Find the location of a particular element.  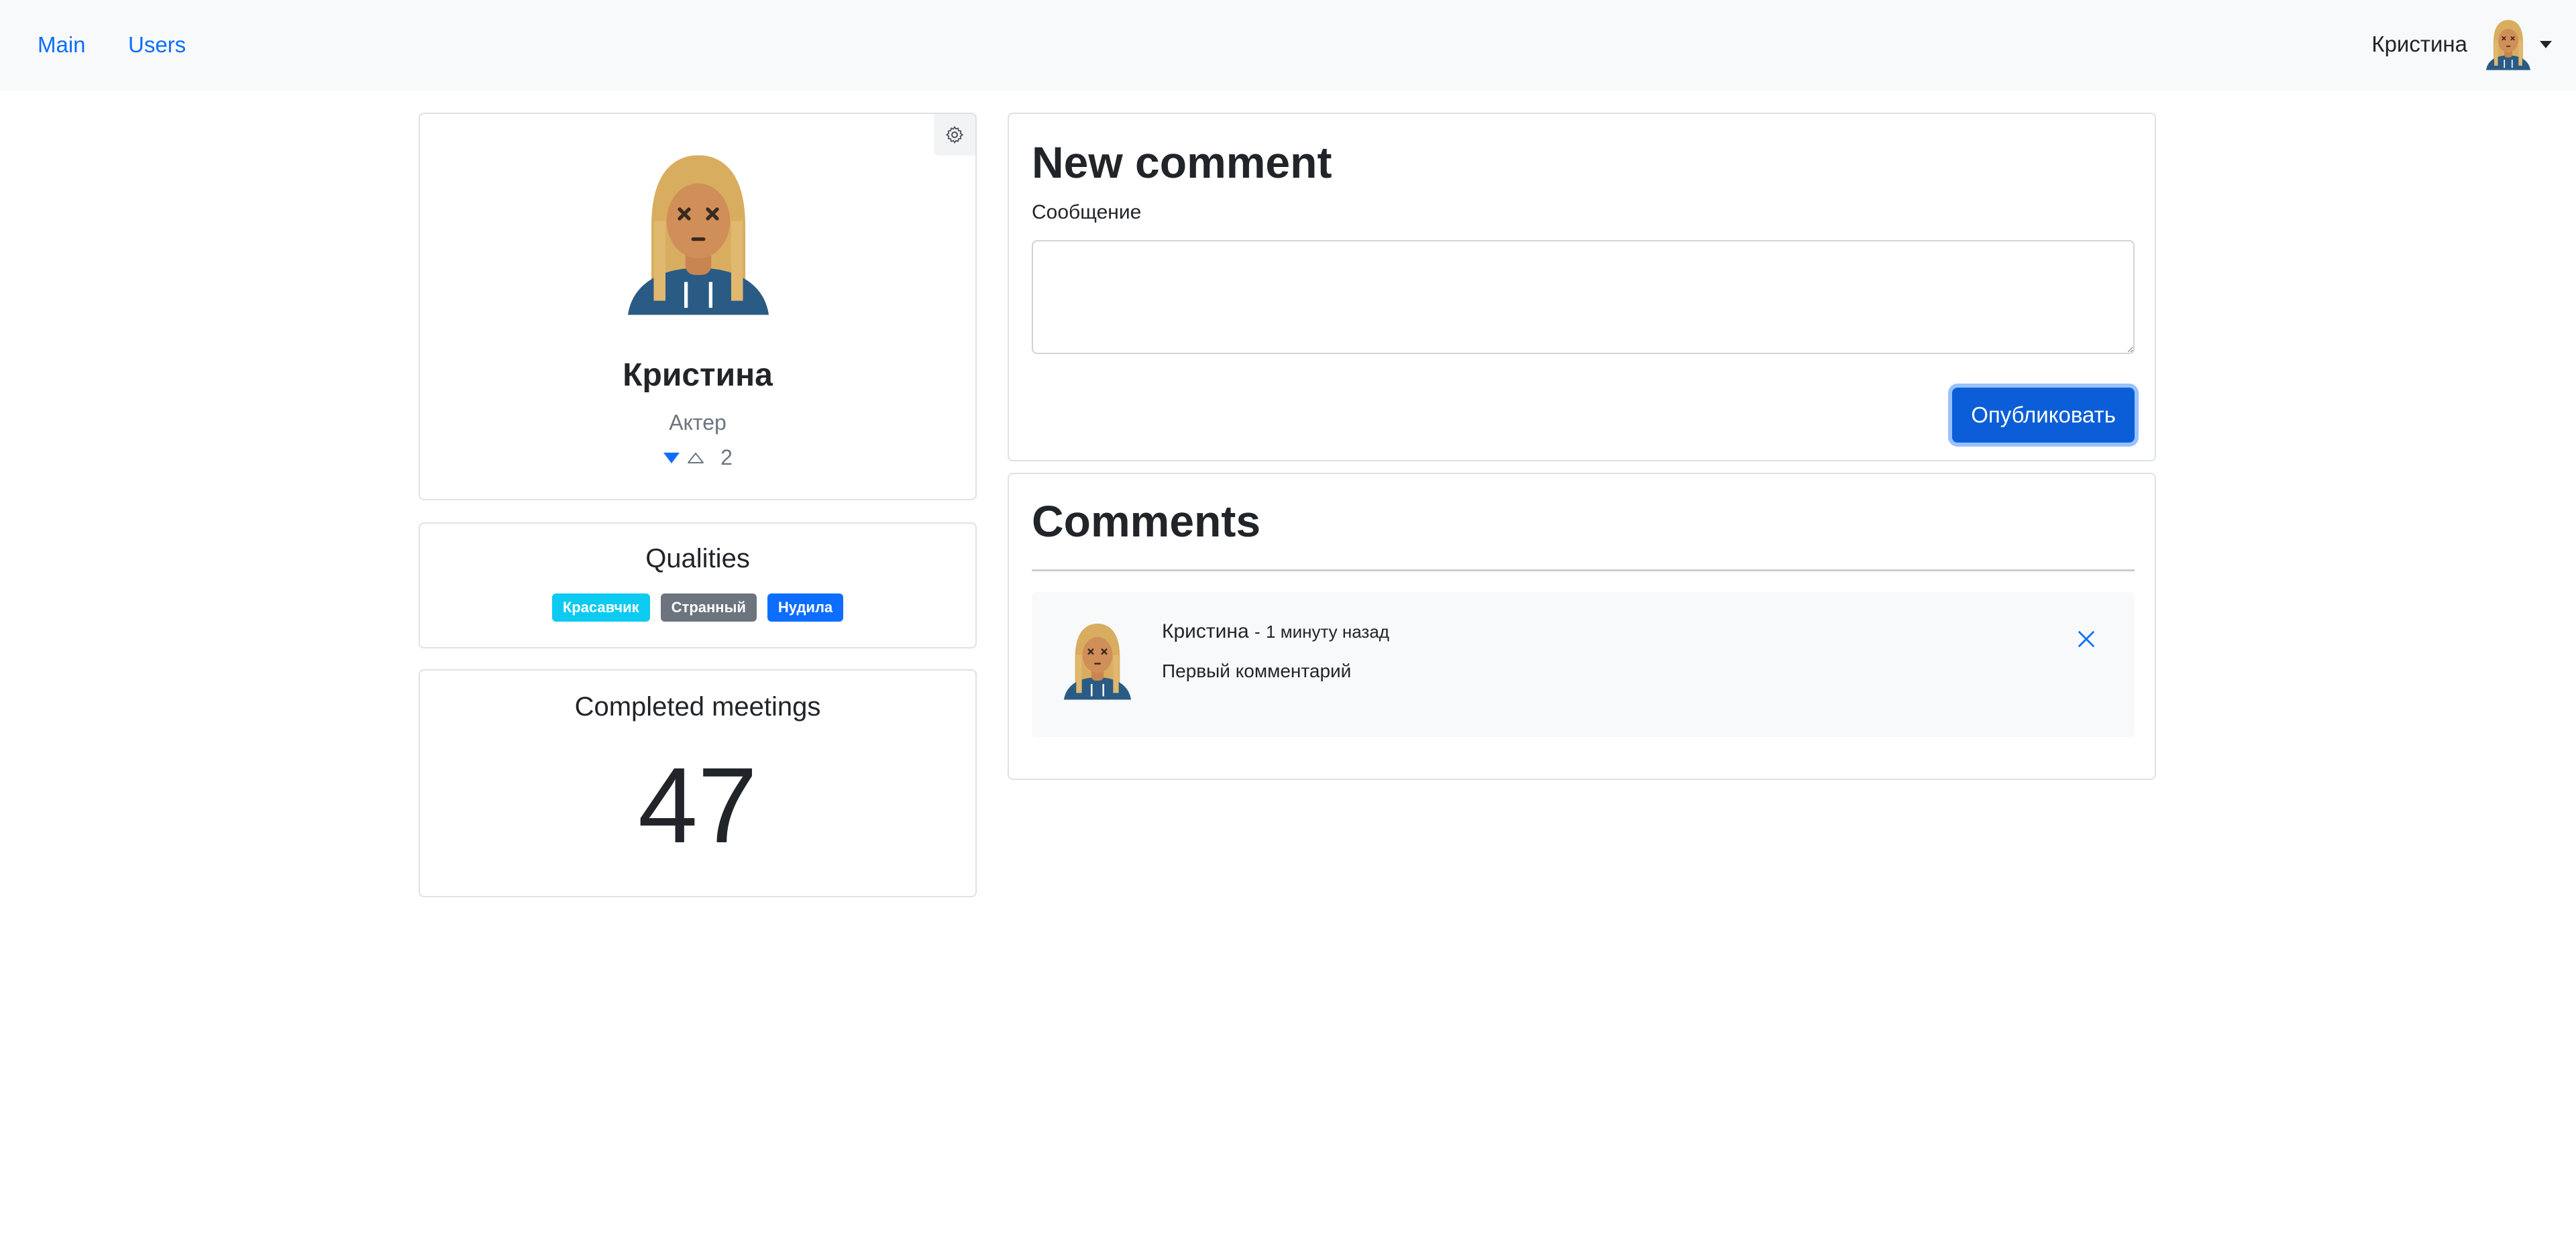

meetings-title: Completed meetings is located at coordinates (697, 707).